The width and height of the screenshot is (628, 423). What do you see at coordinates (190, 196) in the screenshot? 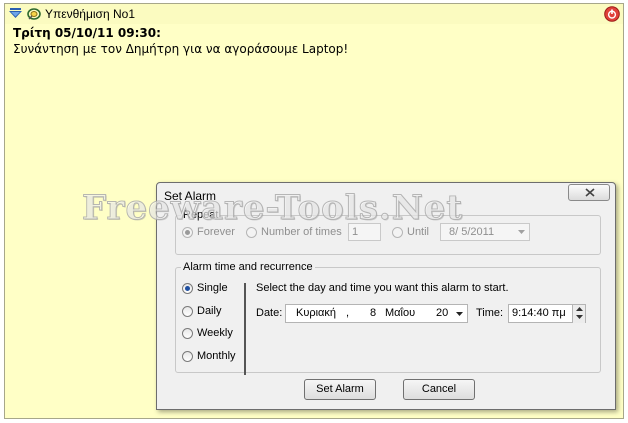
I see `dialog-title: Set Alarm` at bounding box center [190, 196].